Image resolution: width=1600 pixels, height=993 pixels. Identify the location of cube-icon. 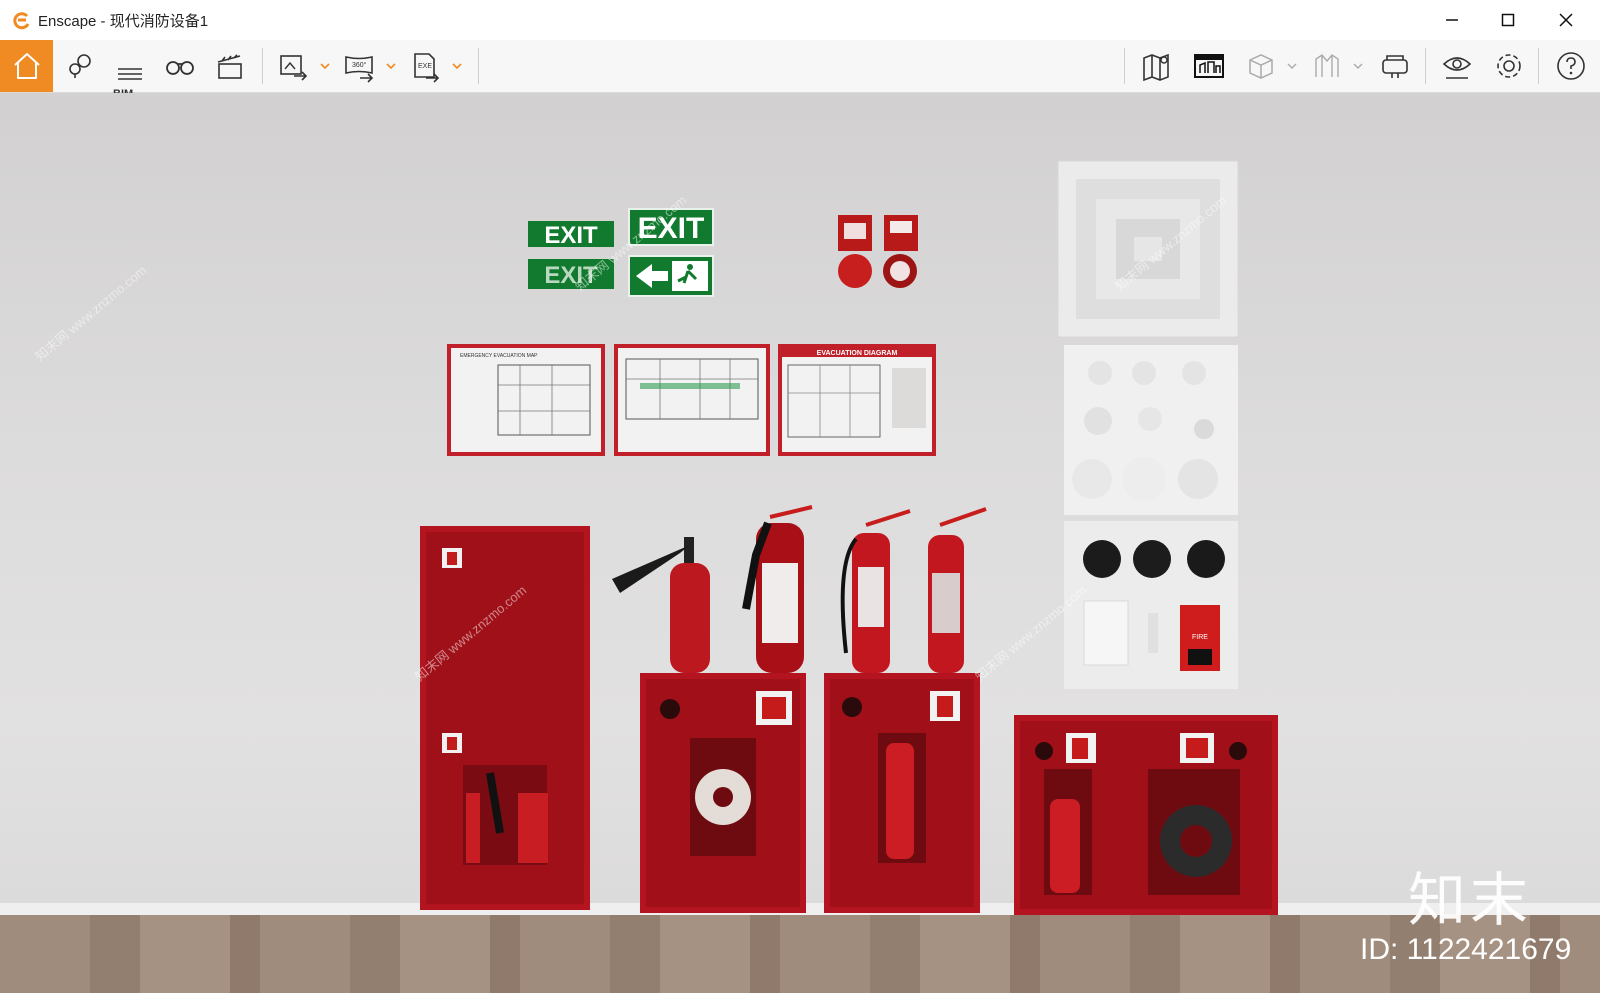
(1261, 66).